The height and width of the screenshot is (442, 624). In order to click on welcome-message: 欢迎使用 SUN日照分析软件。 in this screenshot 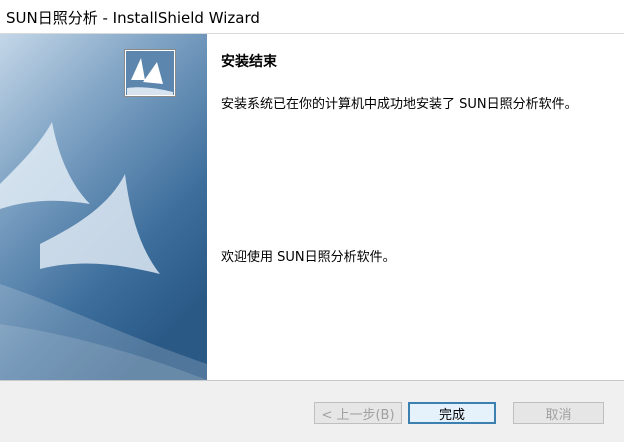, I will do `click(308, 257)`.